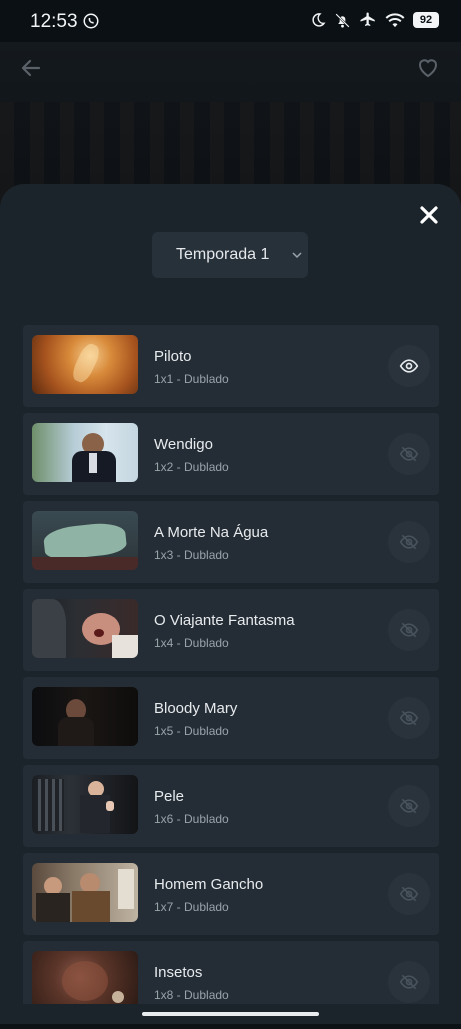 The width and height of the screenshot is (461, 1029). Describe the element at coordinates (231, 542) in the screenshot. I see `episode-card: A Morte Na Água 1x3 - Dublado` at that location.